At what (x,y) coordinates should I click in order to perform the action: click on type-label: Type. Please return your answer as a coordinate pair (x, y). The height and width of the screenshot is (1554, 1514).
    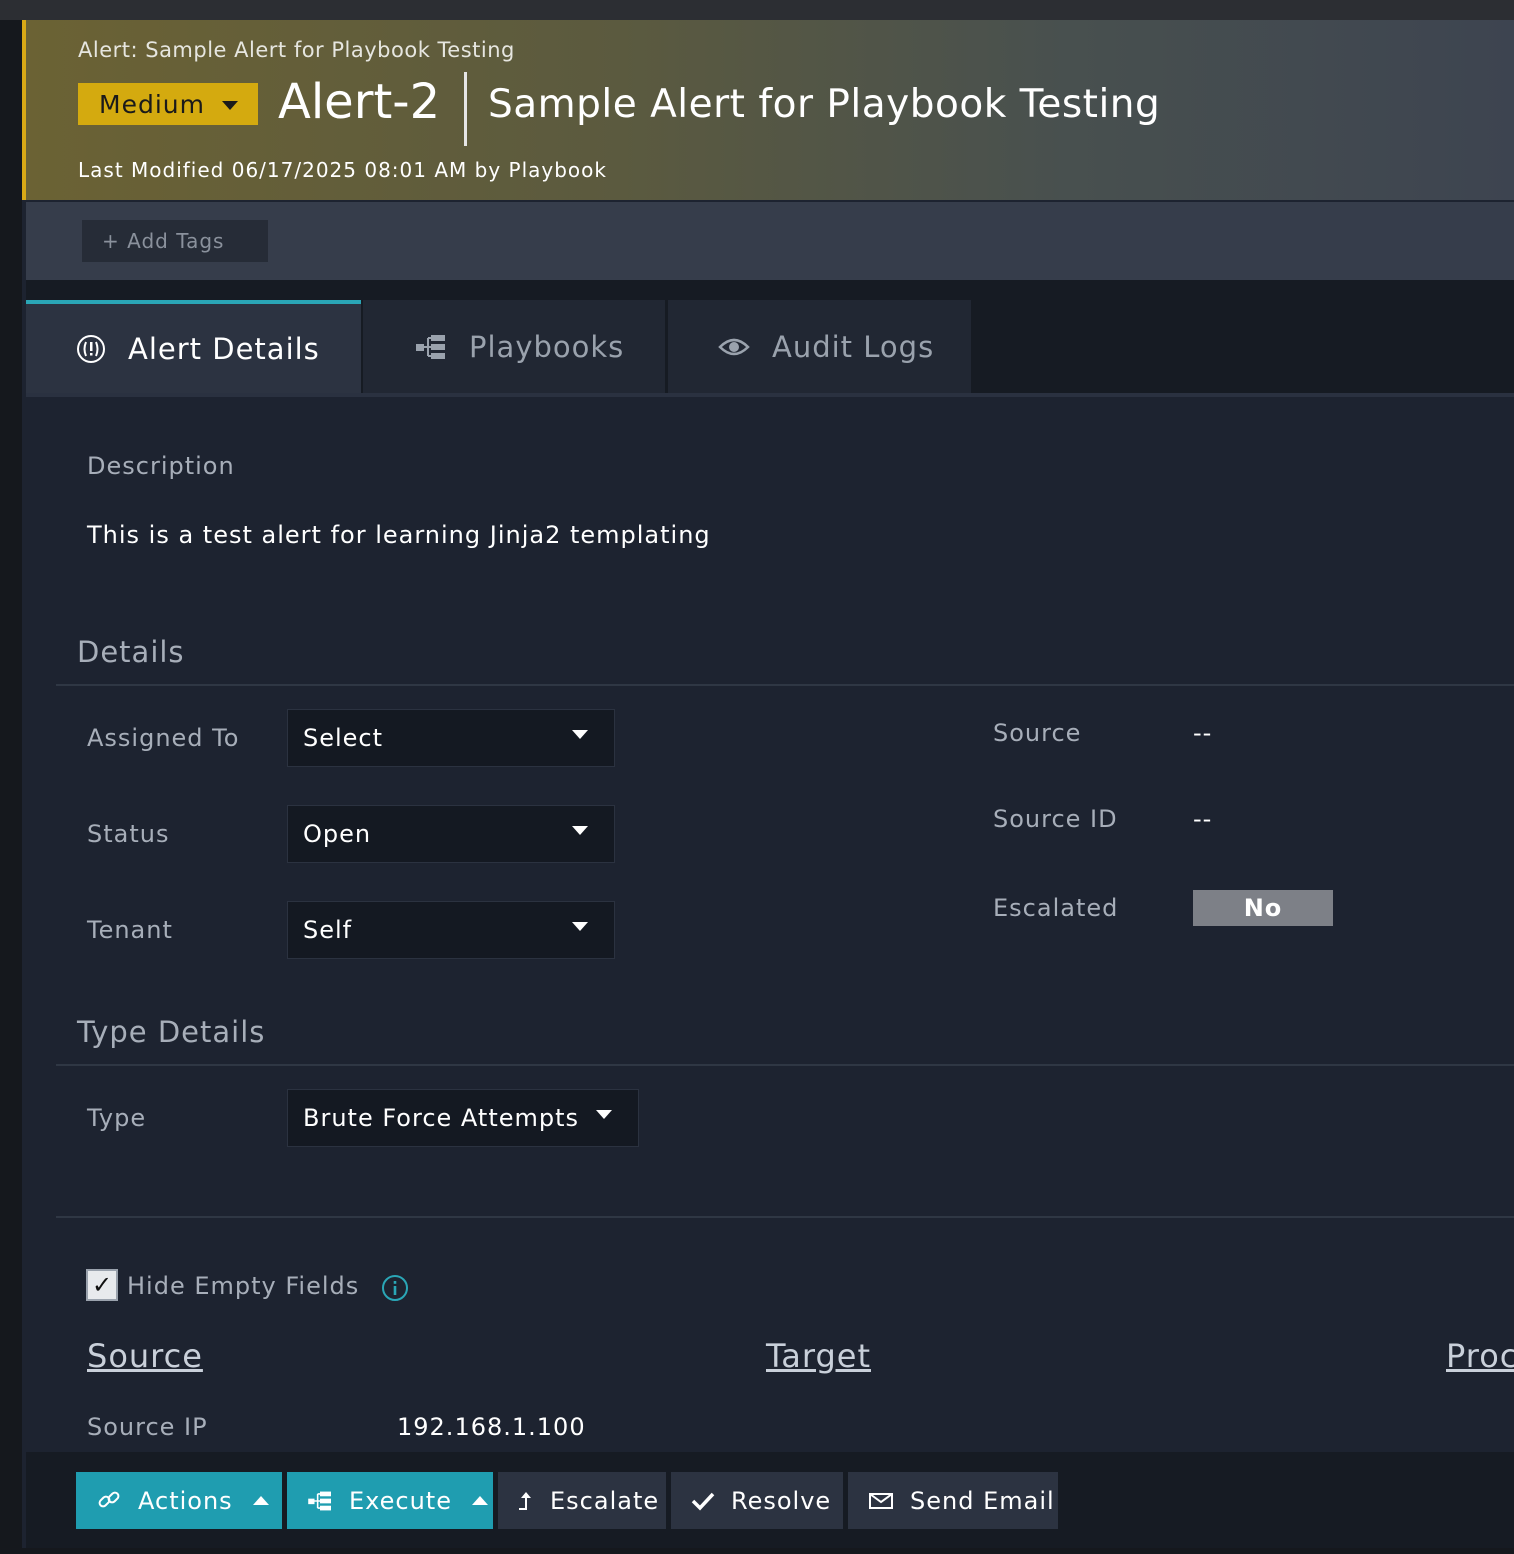
    Looking at the image, I should click on (117, 1118).